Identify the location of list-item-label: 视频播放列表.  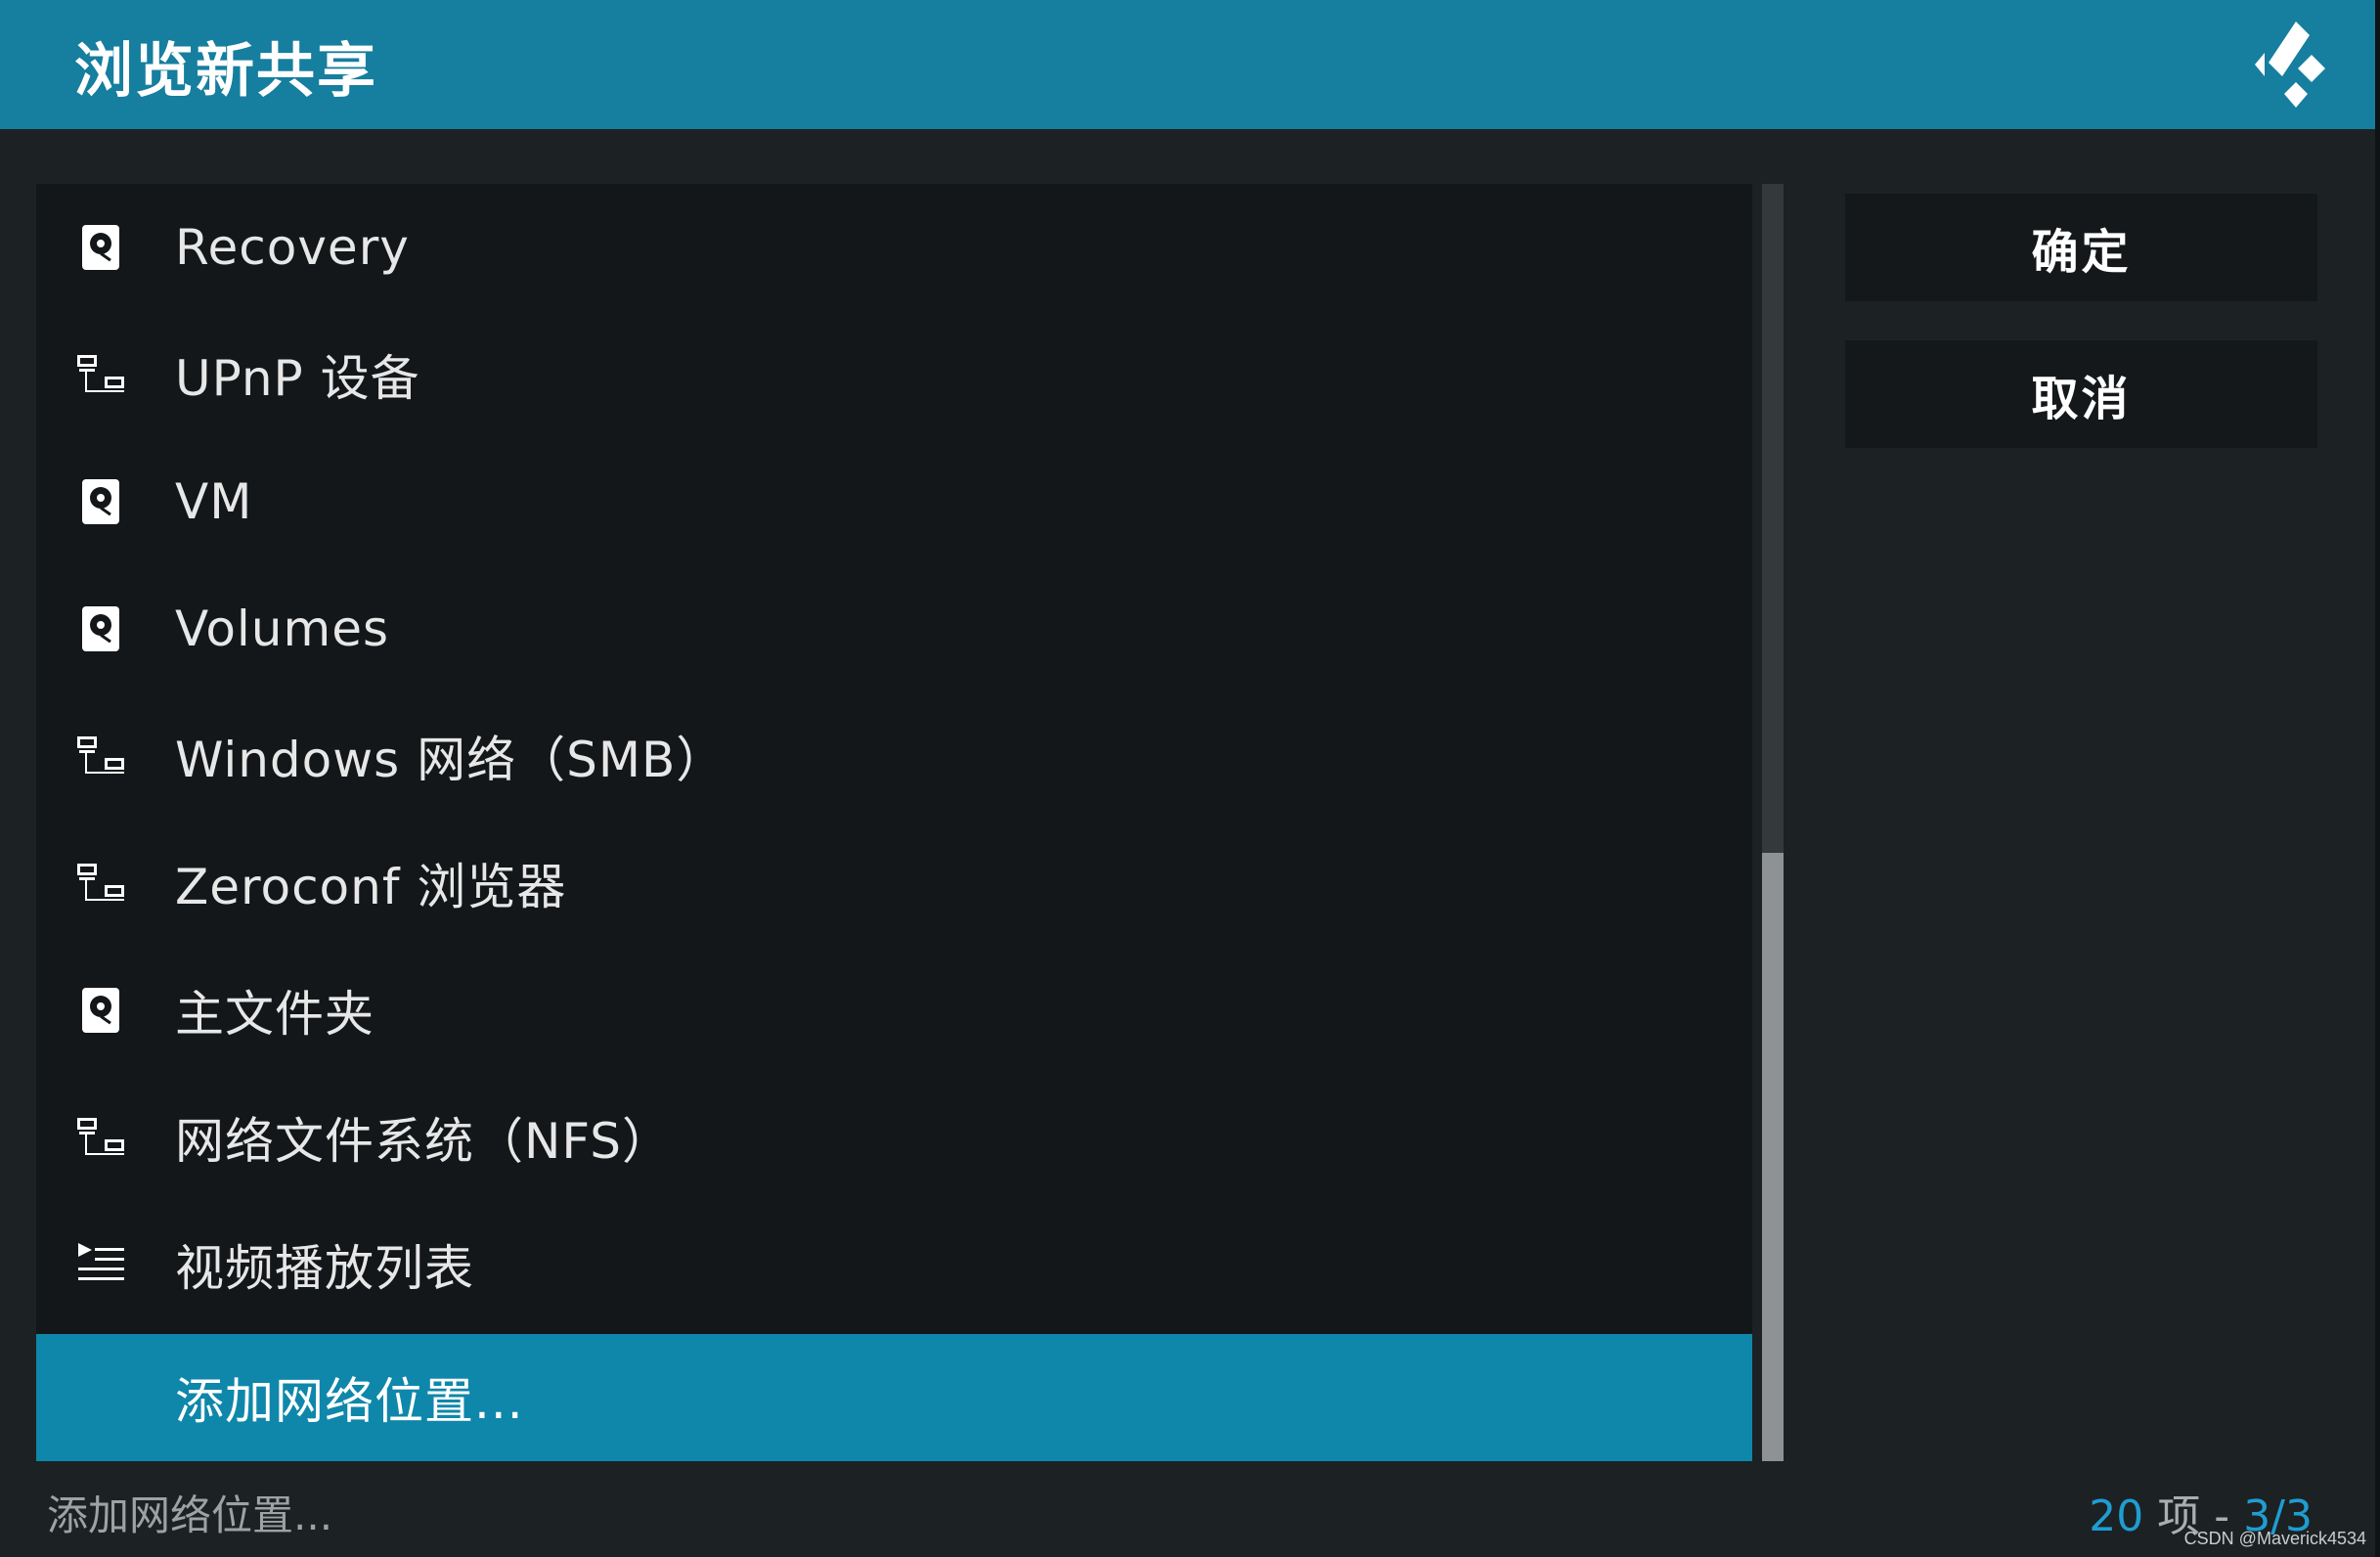
(324, 1268).